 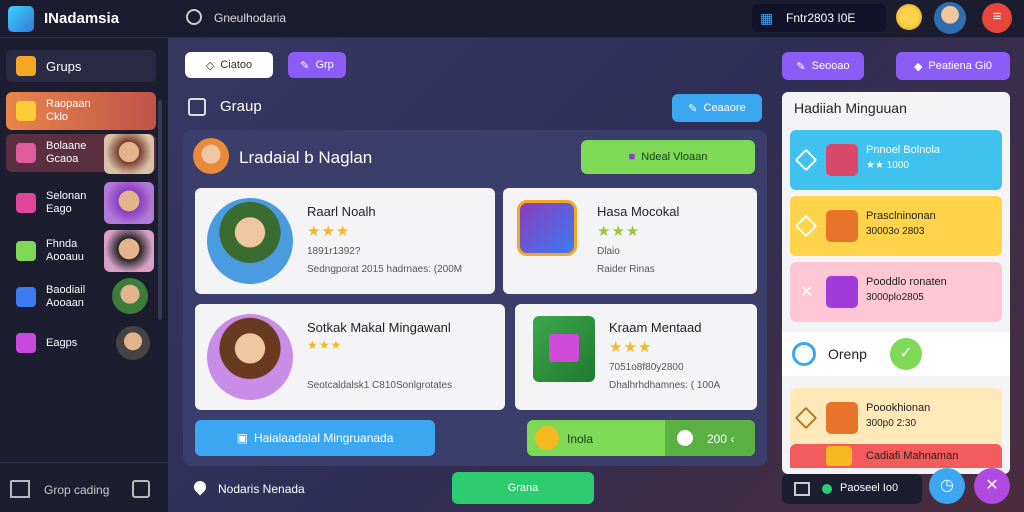 I want to click on create-label: Ceaaore, so click(x=724, y=108).